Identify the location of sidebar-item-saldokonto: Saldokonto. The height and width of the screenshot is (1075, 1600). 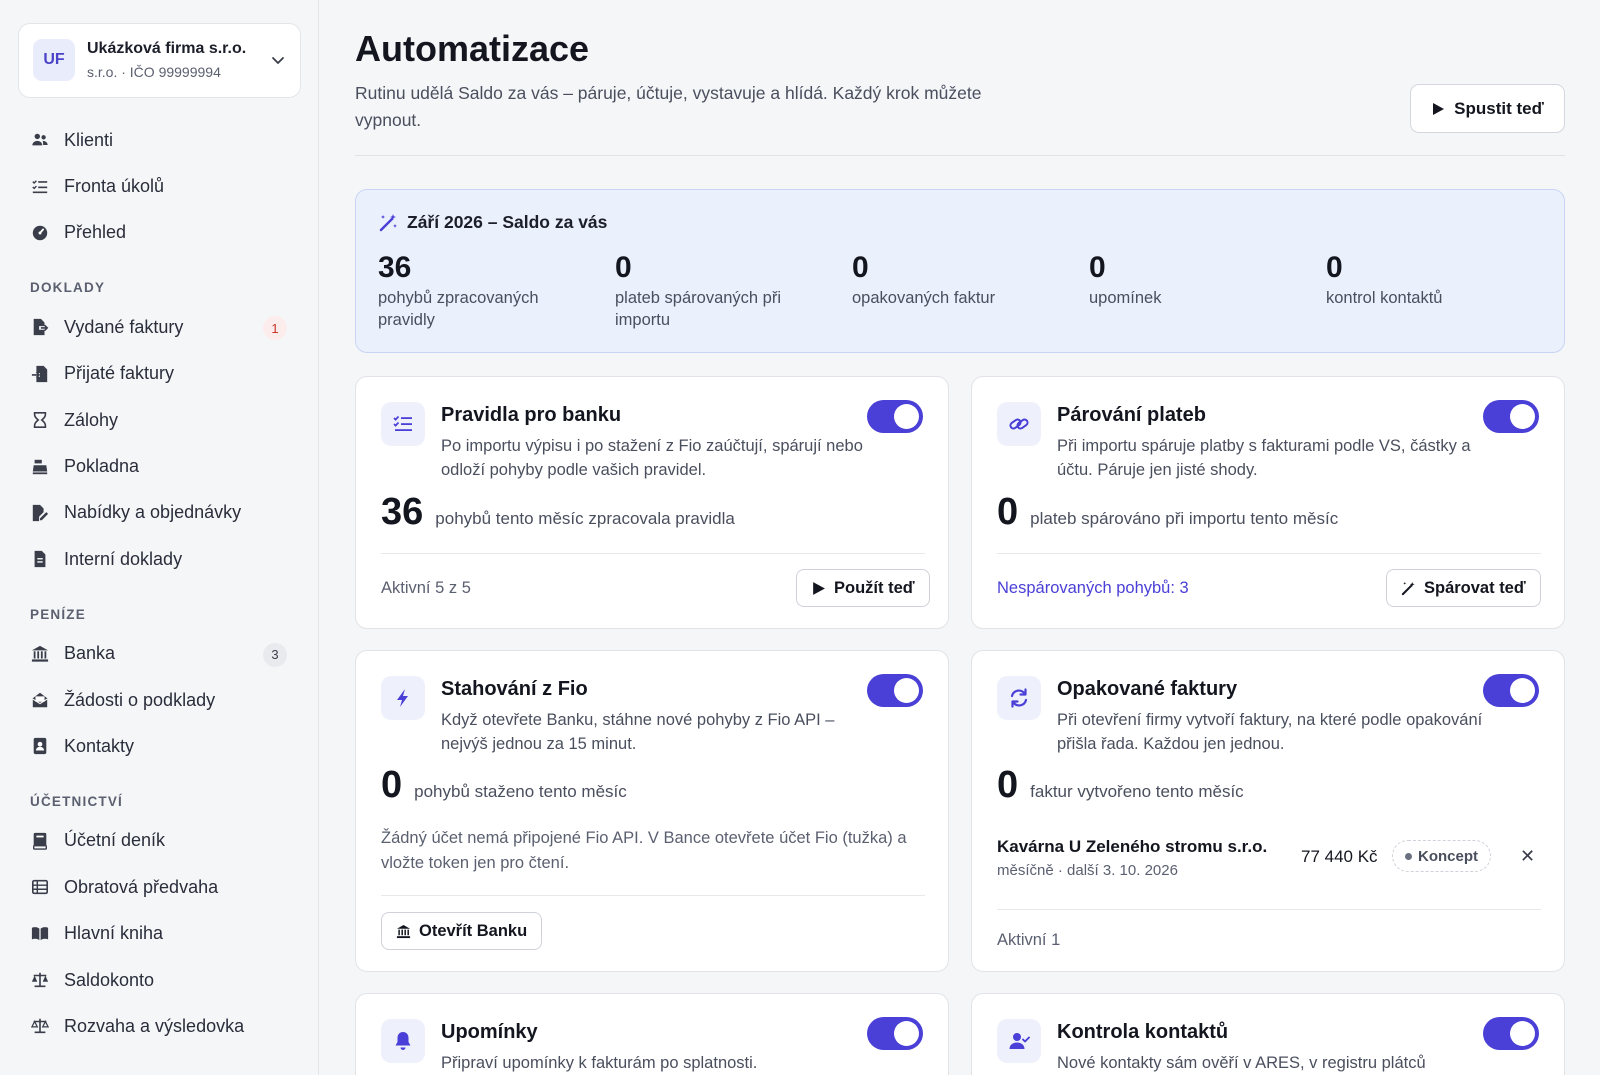
(159, 980).